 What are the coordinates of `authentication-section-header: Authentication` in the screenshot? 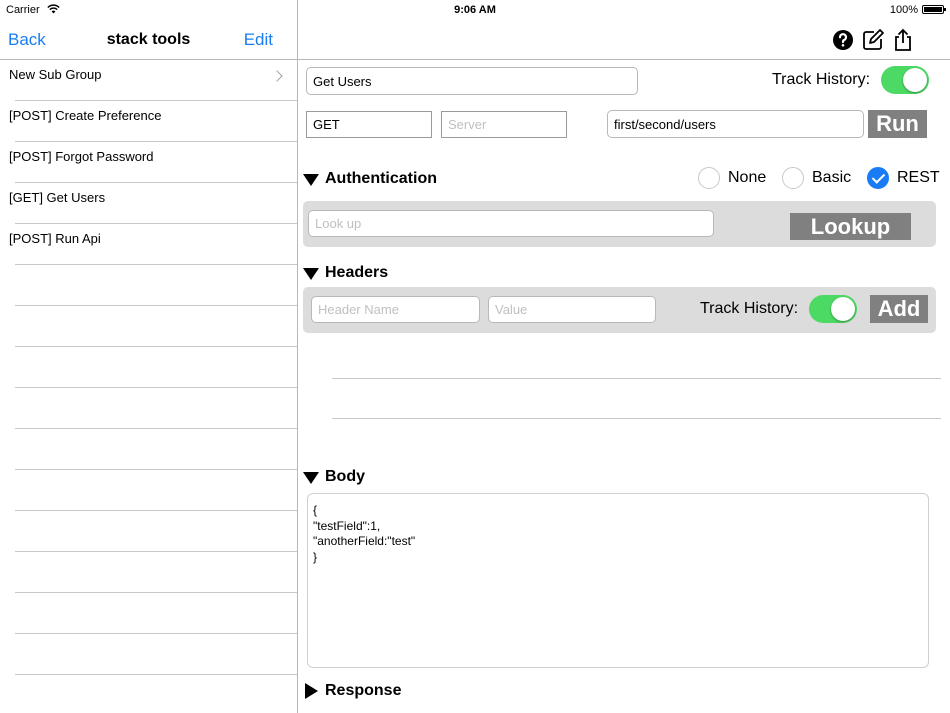 It's located at (370, 179).